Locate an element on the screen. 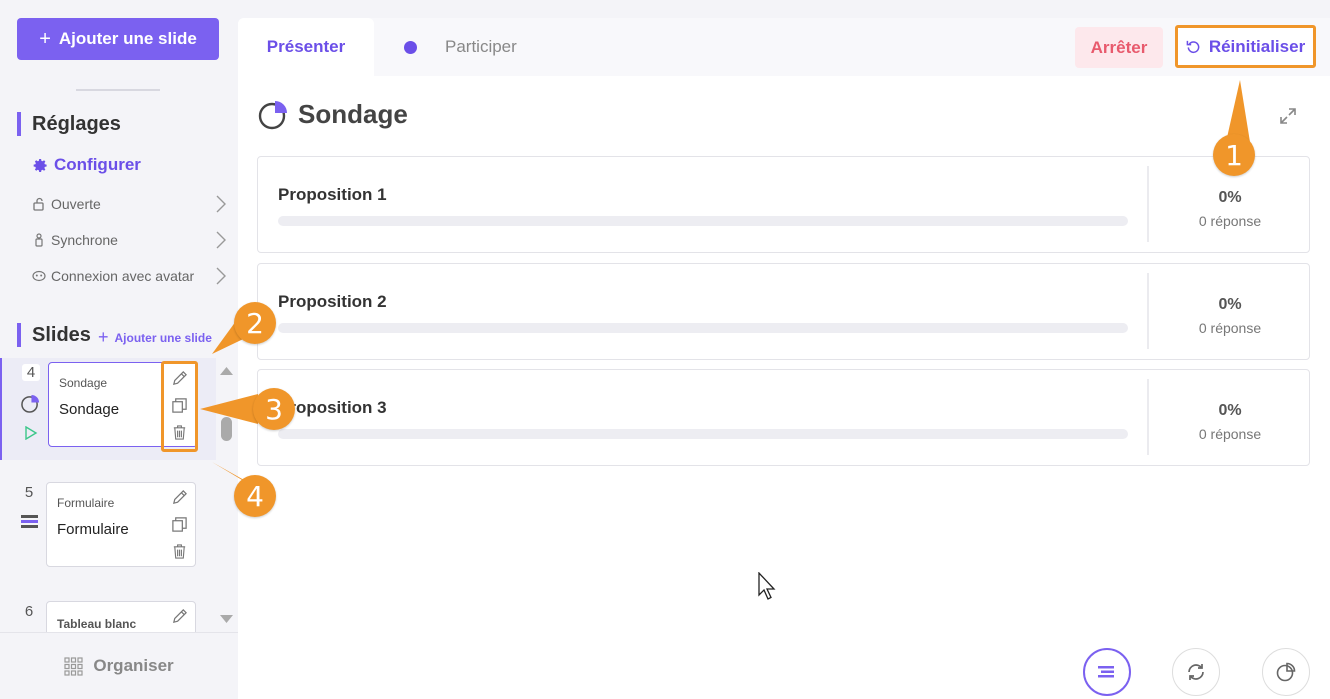 Image resolution: width=1330 pixels, height=699 pixels. add-slide-button: + Ajouter une slide is located at coordinates (118, 39).